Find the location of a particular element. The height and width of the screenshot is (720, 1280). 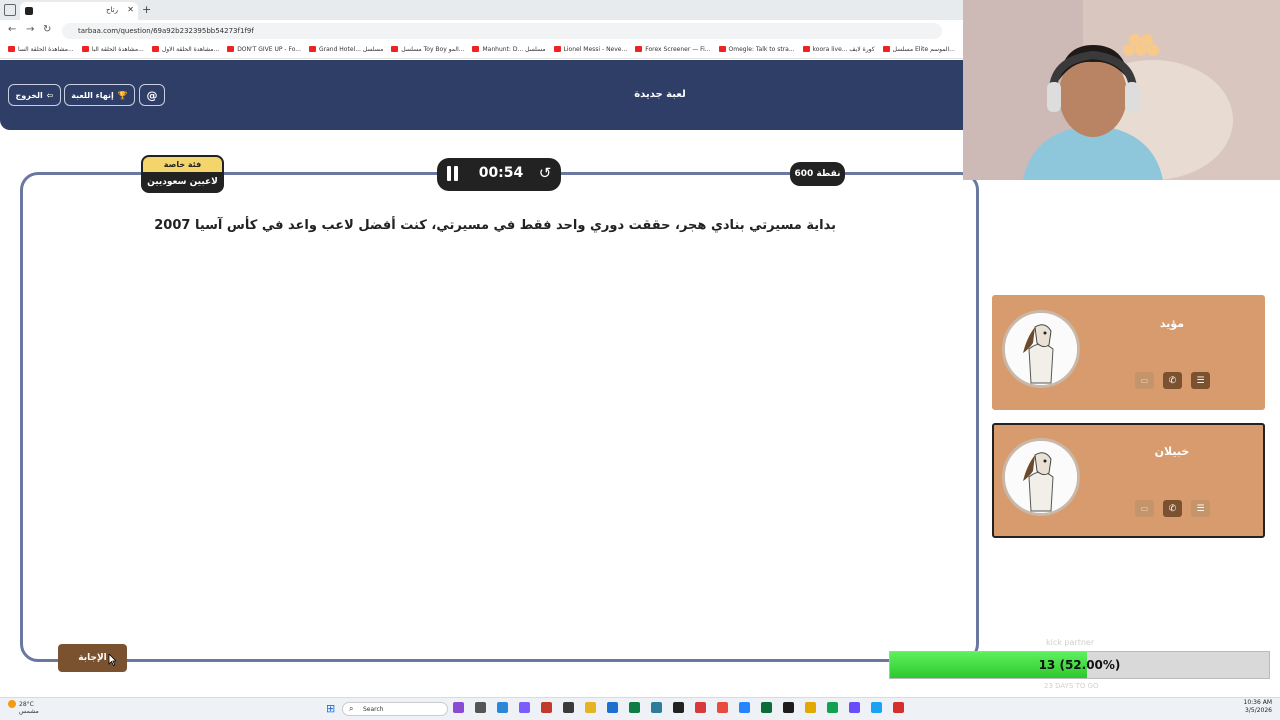

back-icon: ← is located at coordinates (12, 29).